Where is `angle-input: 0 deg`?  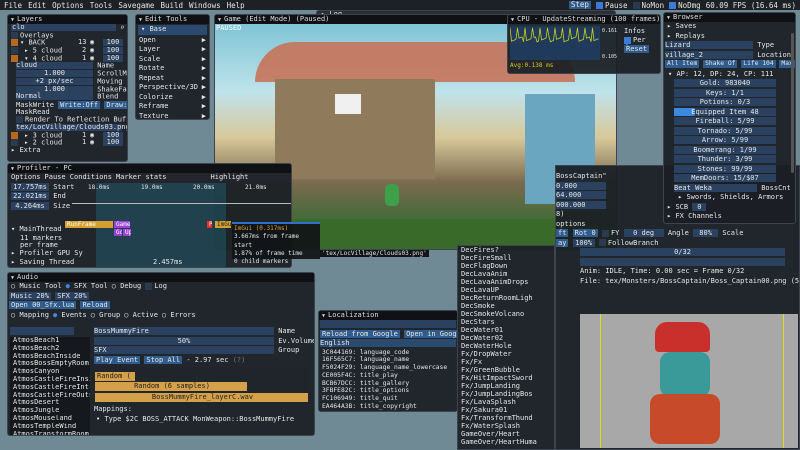 angle-input: 0 deg is located at coordinates (643, 233).